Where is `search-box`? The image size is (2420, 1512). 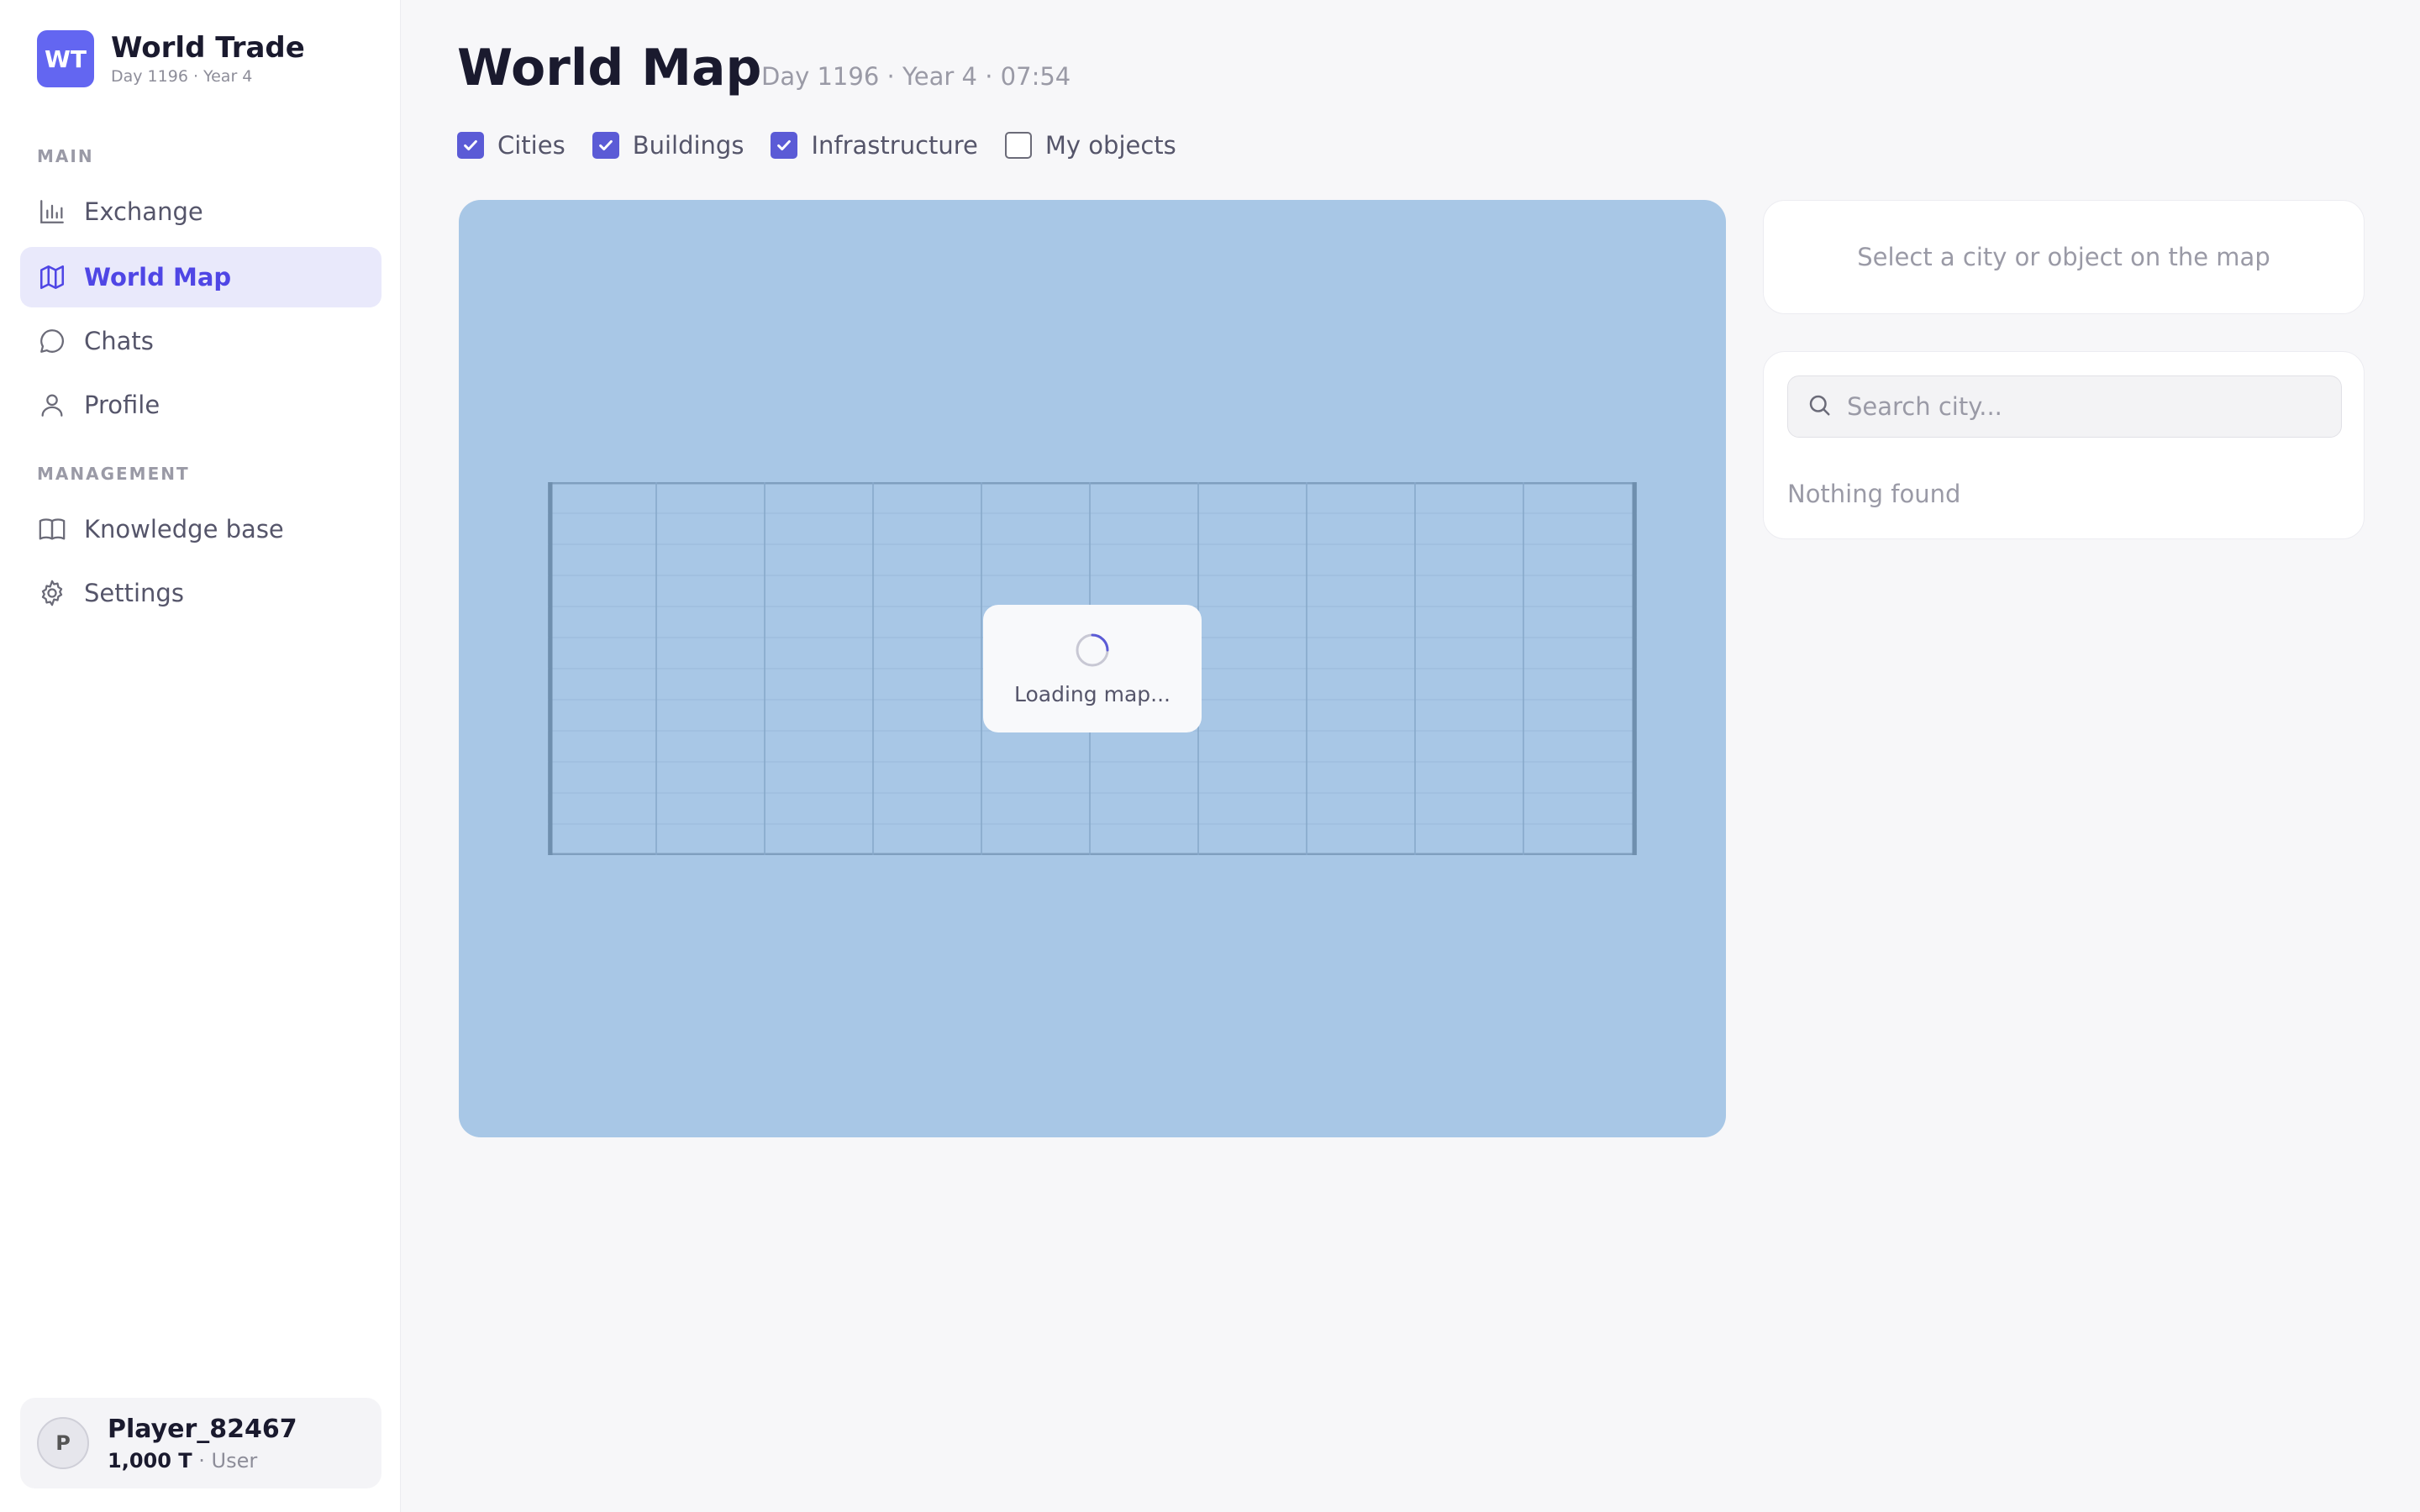
search-box is located at coordinates (2064, 406).